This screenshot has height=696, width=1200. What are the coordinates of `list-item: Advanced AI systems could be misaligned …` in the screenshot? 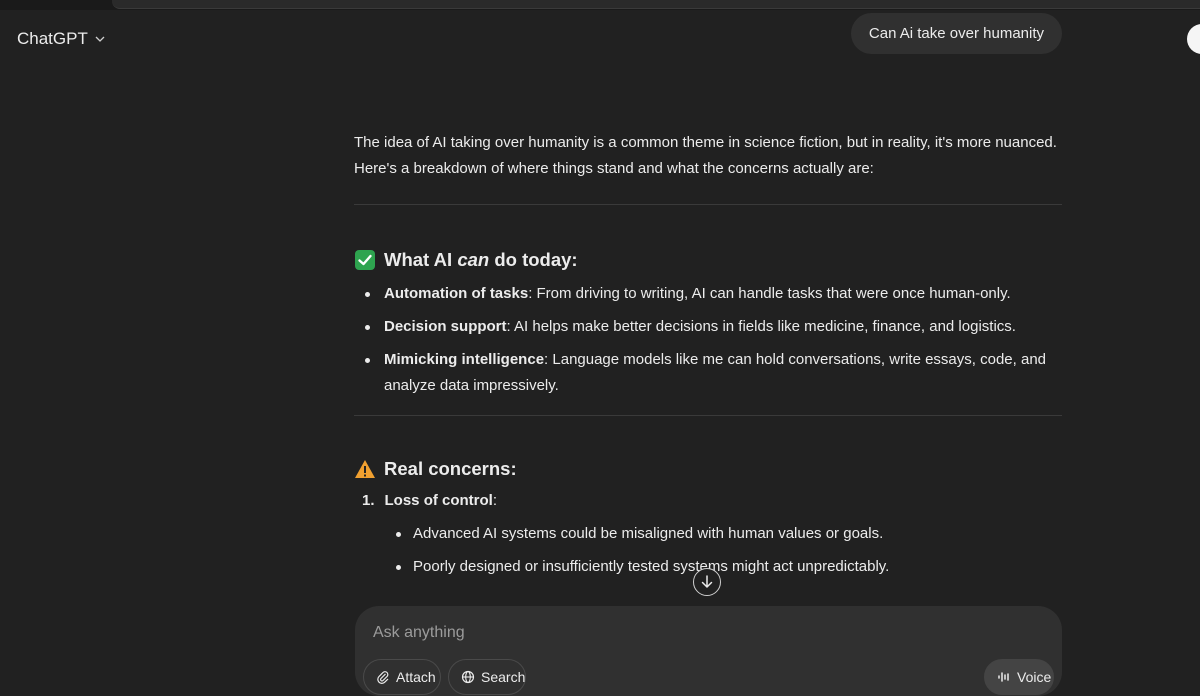 It's located at (723, 534).